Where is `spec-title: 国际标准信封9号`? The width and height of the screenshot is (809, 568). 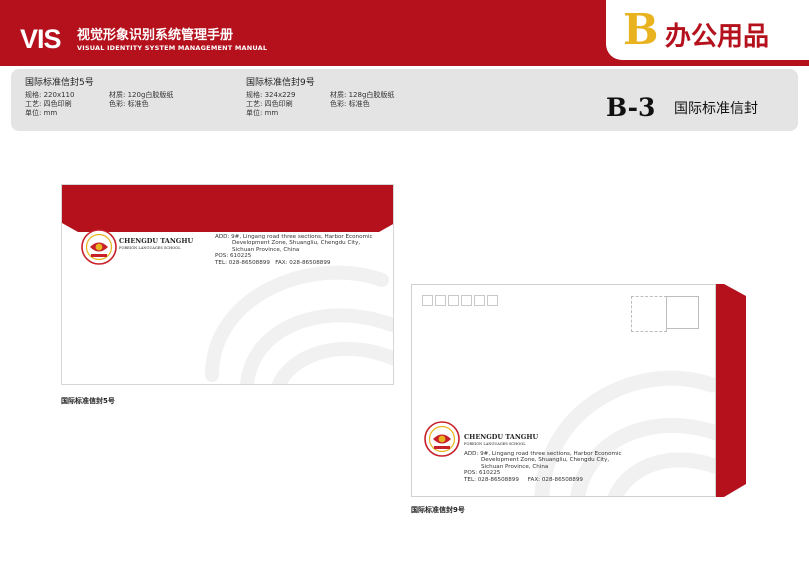
spec-title: 国际标准信封9号 is located at coordinates (280, 83).